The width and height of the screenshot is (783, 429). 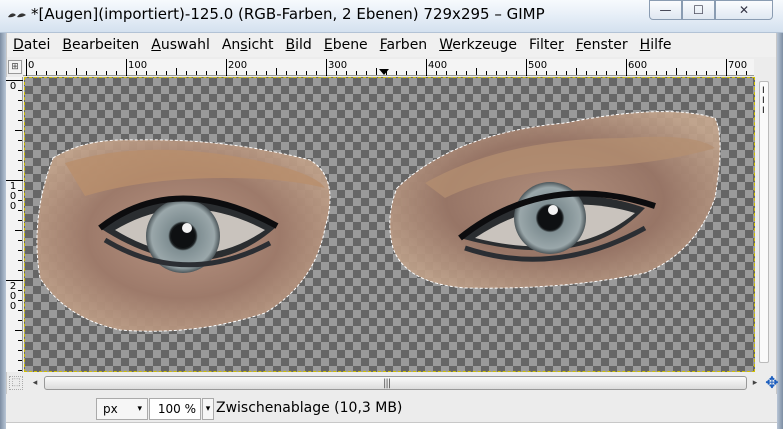 What do you see at coordinates (698, 10) in the screenshot?
I see `maximize-button: ☐` at bounding box center [698, 10].